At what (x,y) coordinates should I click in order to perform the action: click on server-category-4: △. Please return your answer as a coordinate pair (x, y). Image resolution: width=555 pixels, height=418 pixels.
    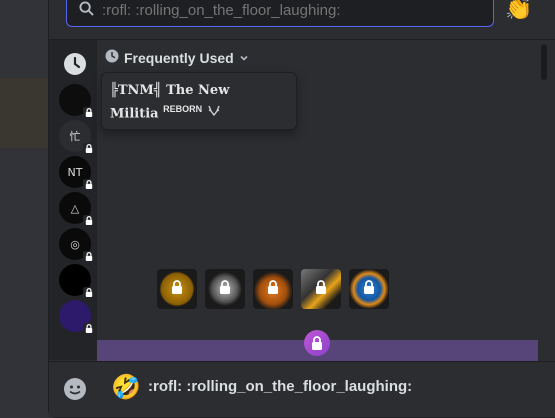
    Looking at the image, I should click on (76, 209).